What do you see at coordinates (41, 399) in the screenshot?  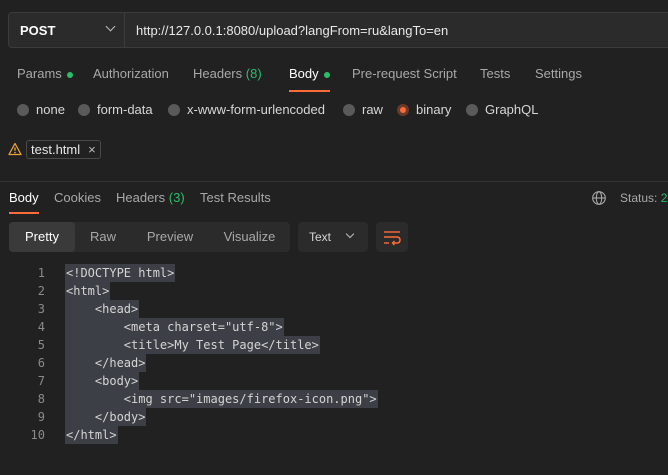 I see `line-number: 8` at bounding box center [41, 399].